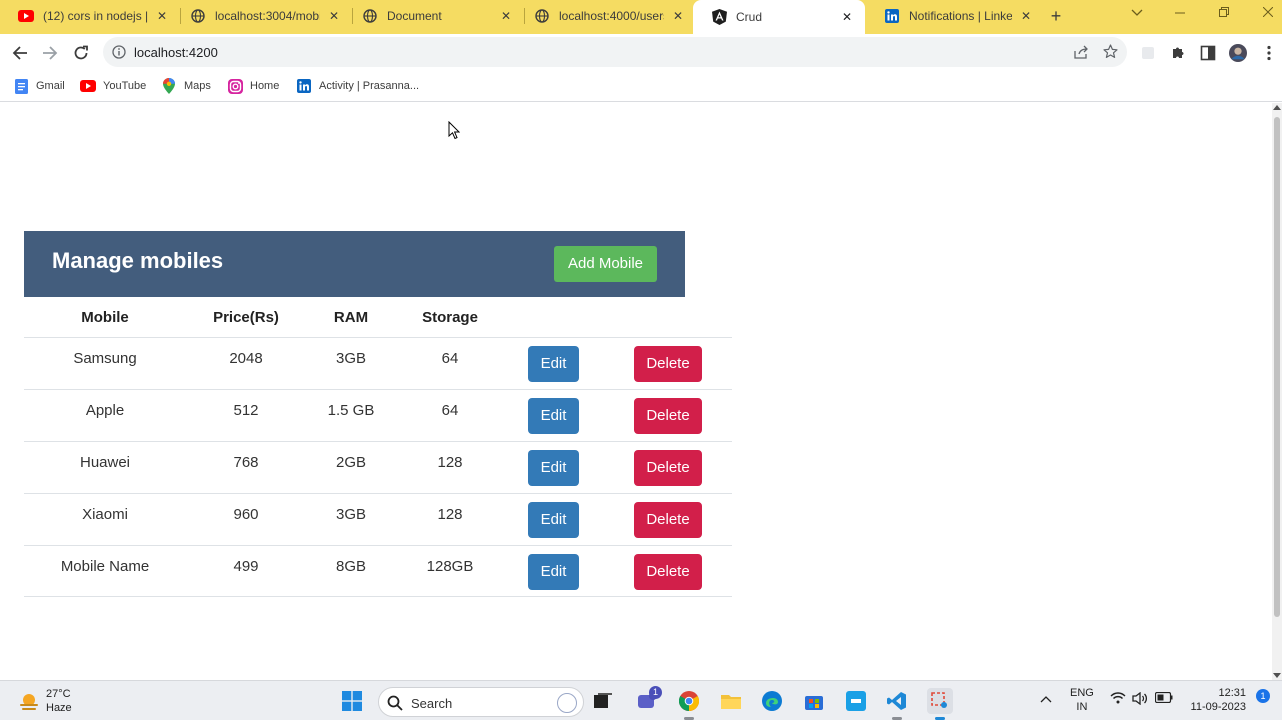  What do you see at coordinates (246, 462) in the screenshot?
I see `cell-price: 768` at bounding box center [246, 462].